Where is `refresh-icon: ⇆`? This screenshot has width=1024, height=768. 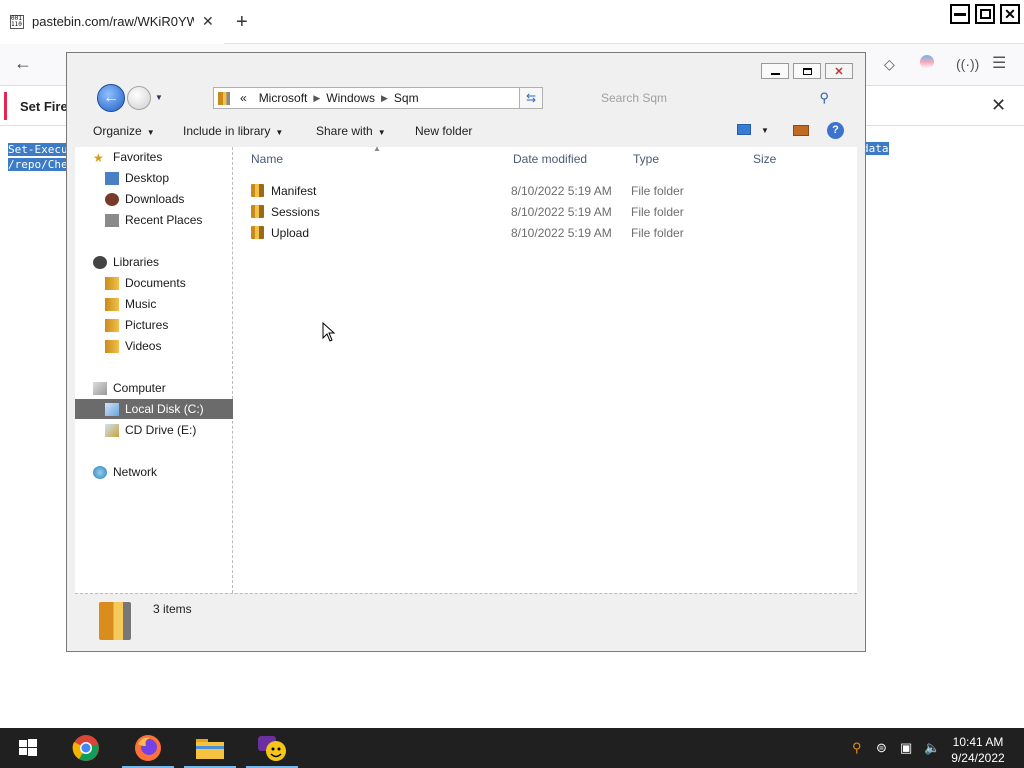
refresh-icon: ⇆ is located at coordinates (531, 98).